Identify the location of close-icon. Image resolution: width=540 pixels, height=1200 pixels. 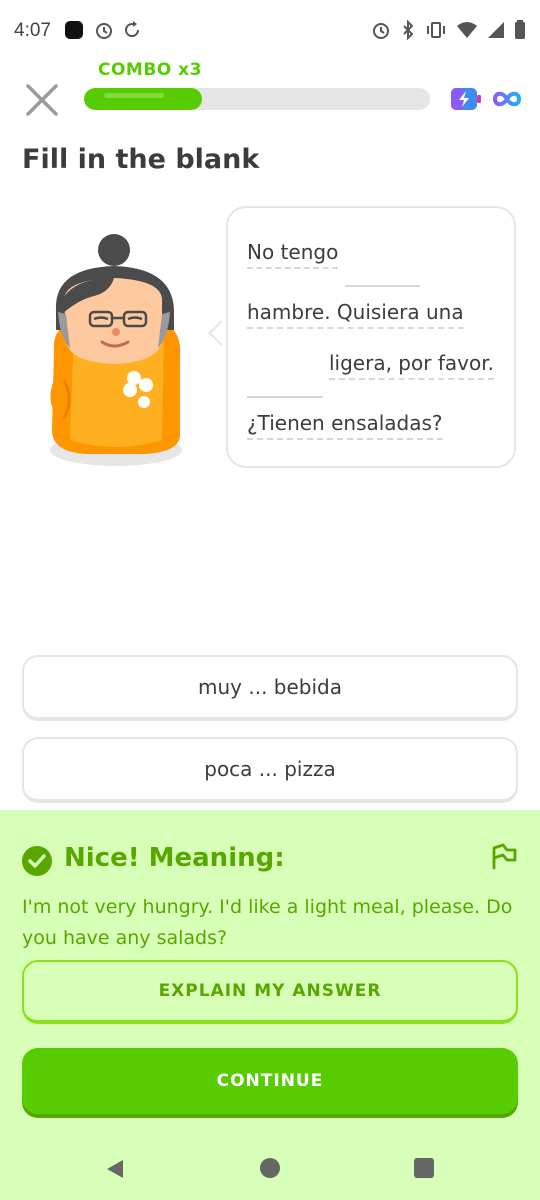
(42, 100).